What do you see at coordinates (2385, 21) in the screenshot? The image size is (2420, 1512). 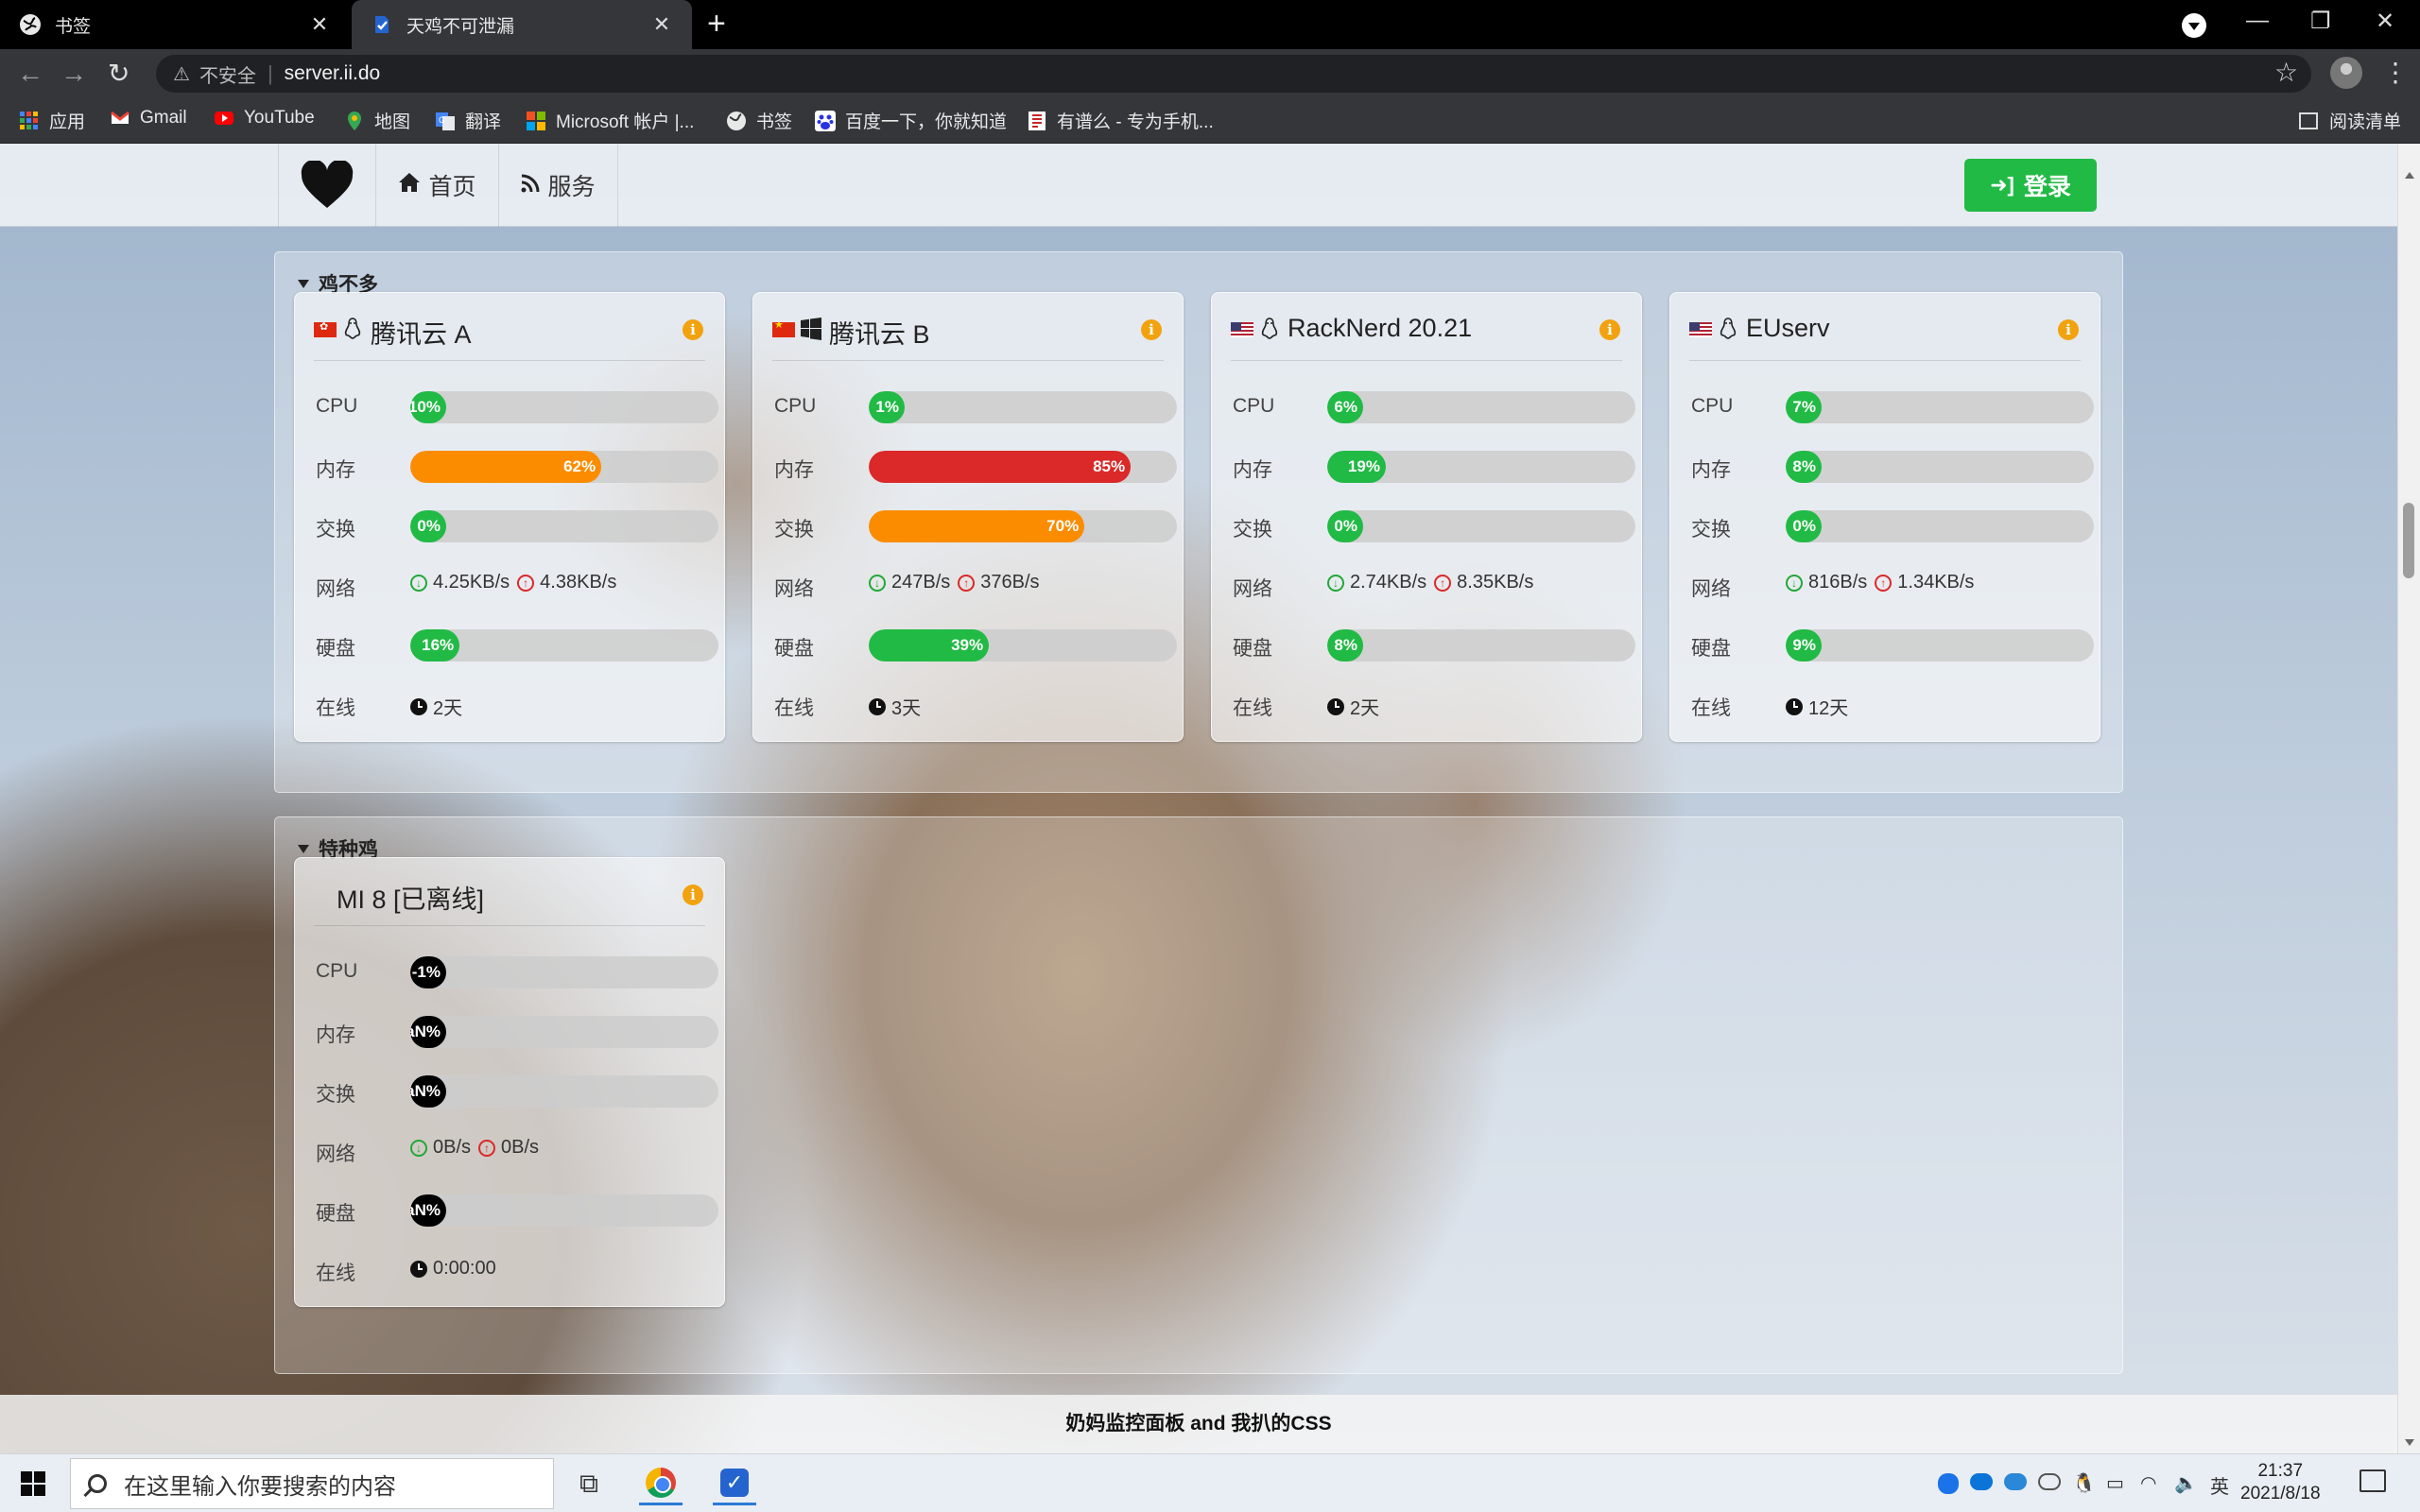 I see `close-window-button: ✕` at bounding box center [2385, 21].